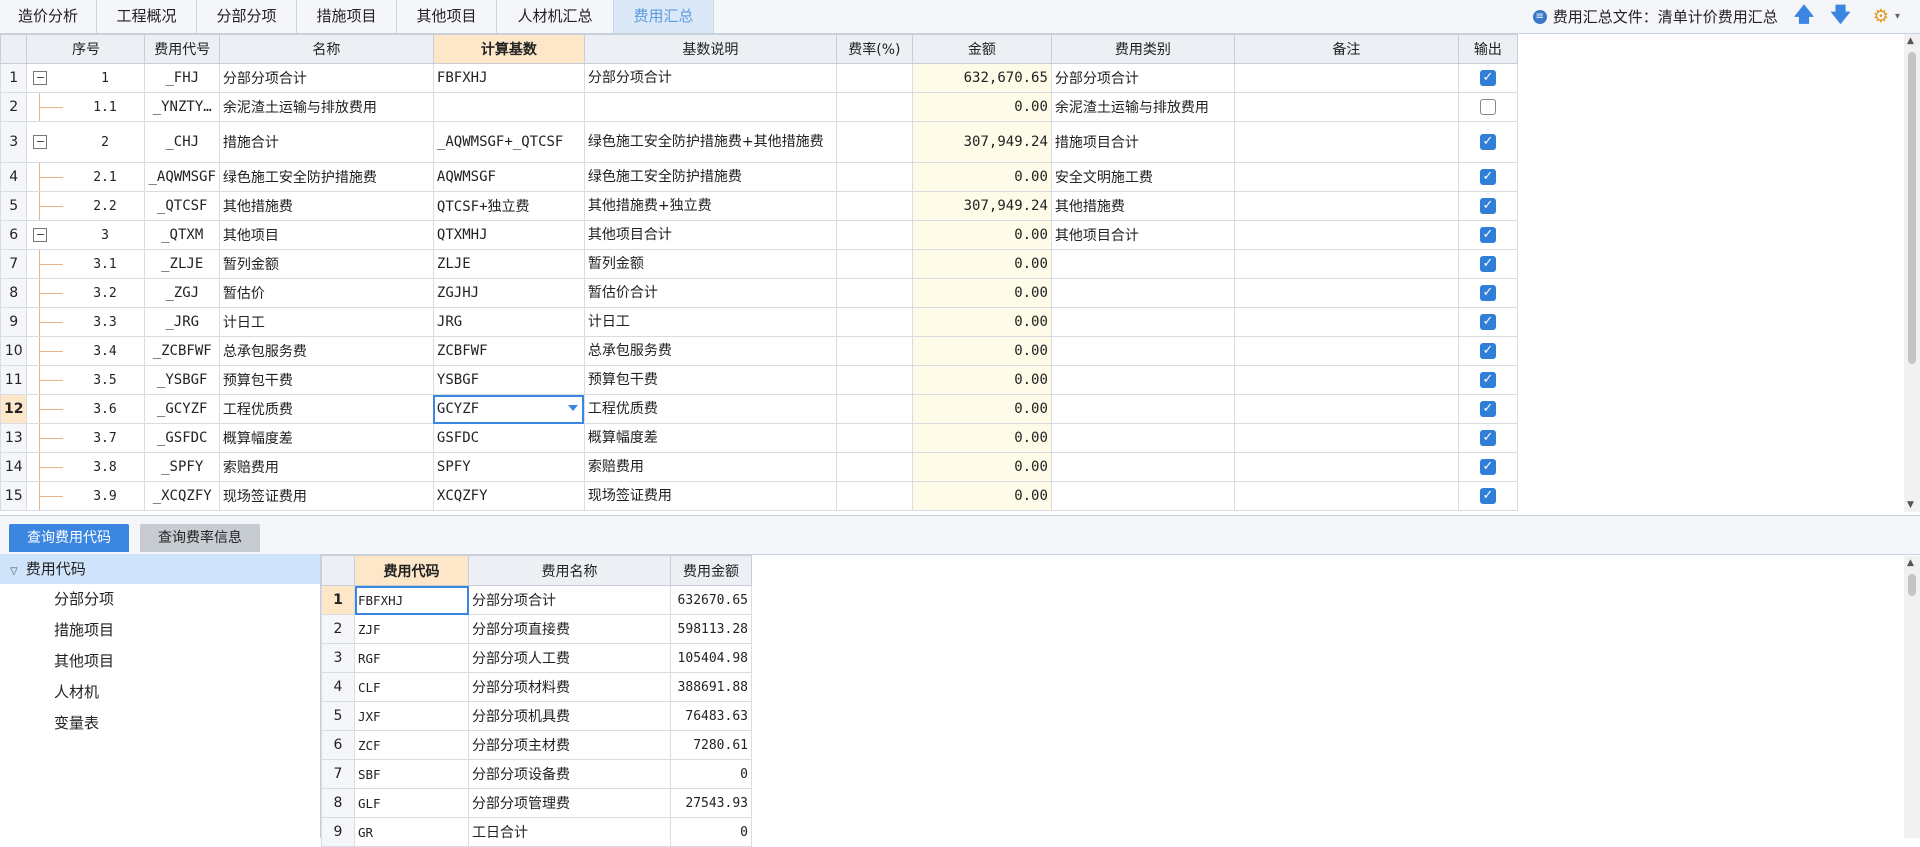 The width and height of the screenshot is (1920, 847). I want to click on tree-item-other-items: 其他项目, so click(160, 661).